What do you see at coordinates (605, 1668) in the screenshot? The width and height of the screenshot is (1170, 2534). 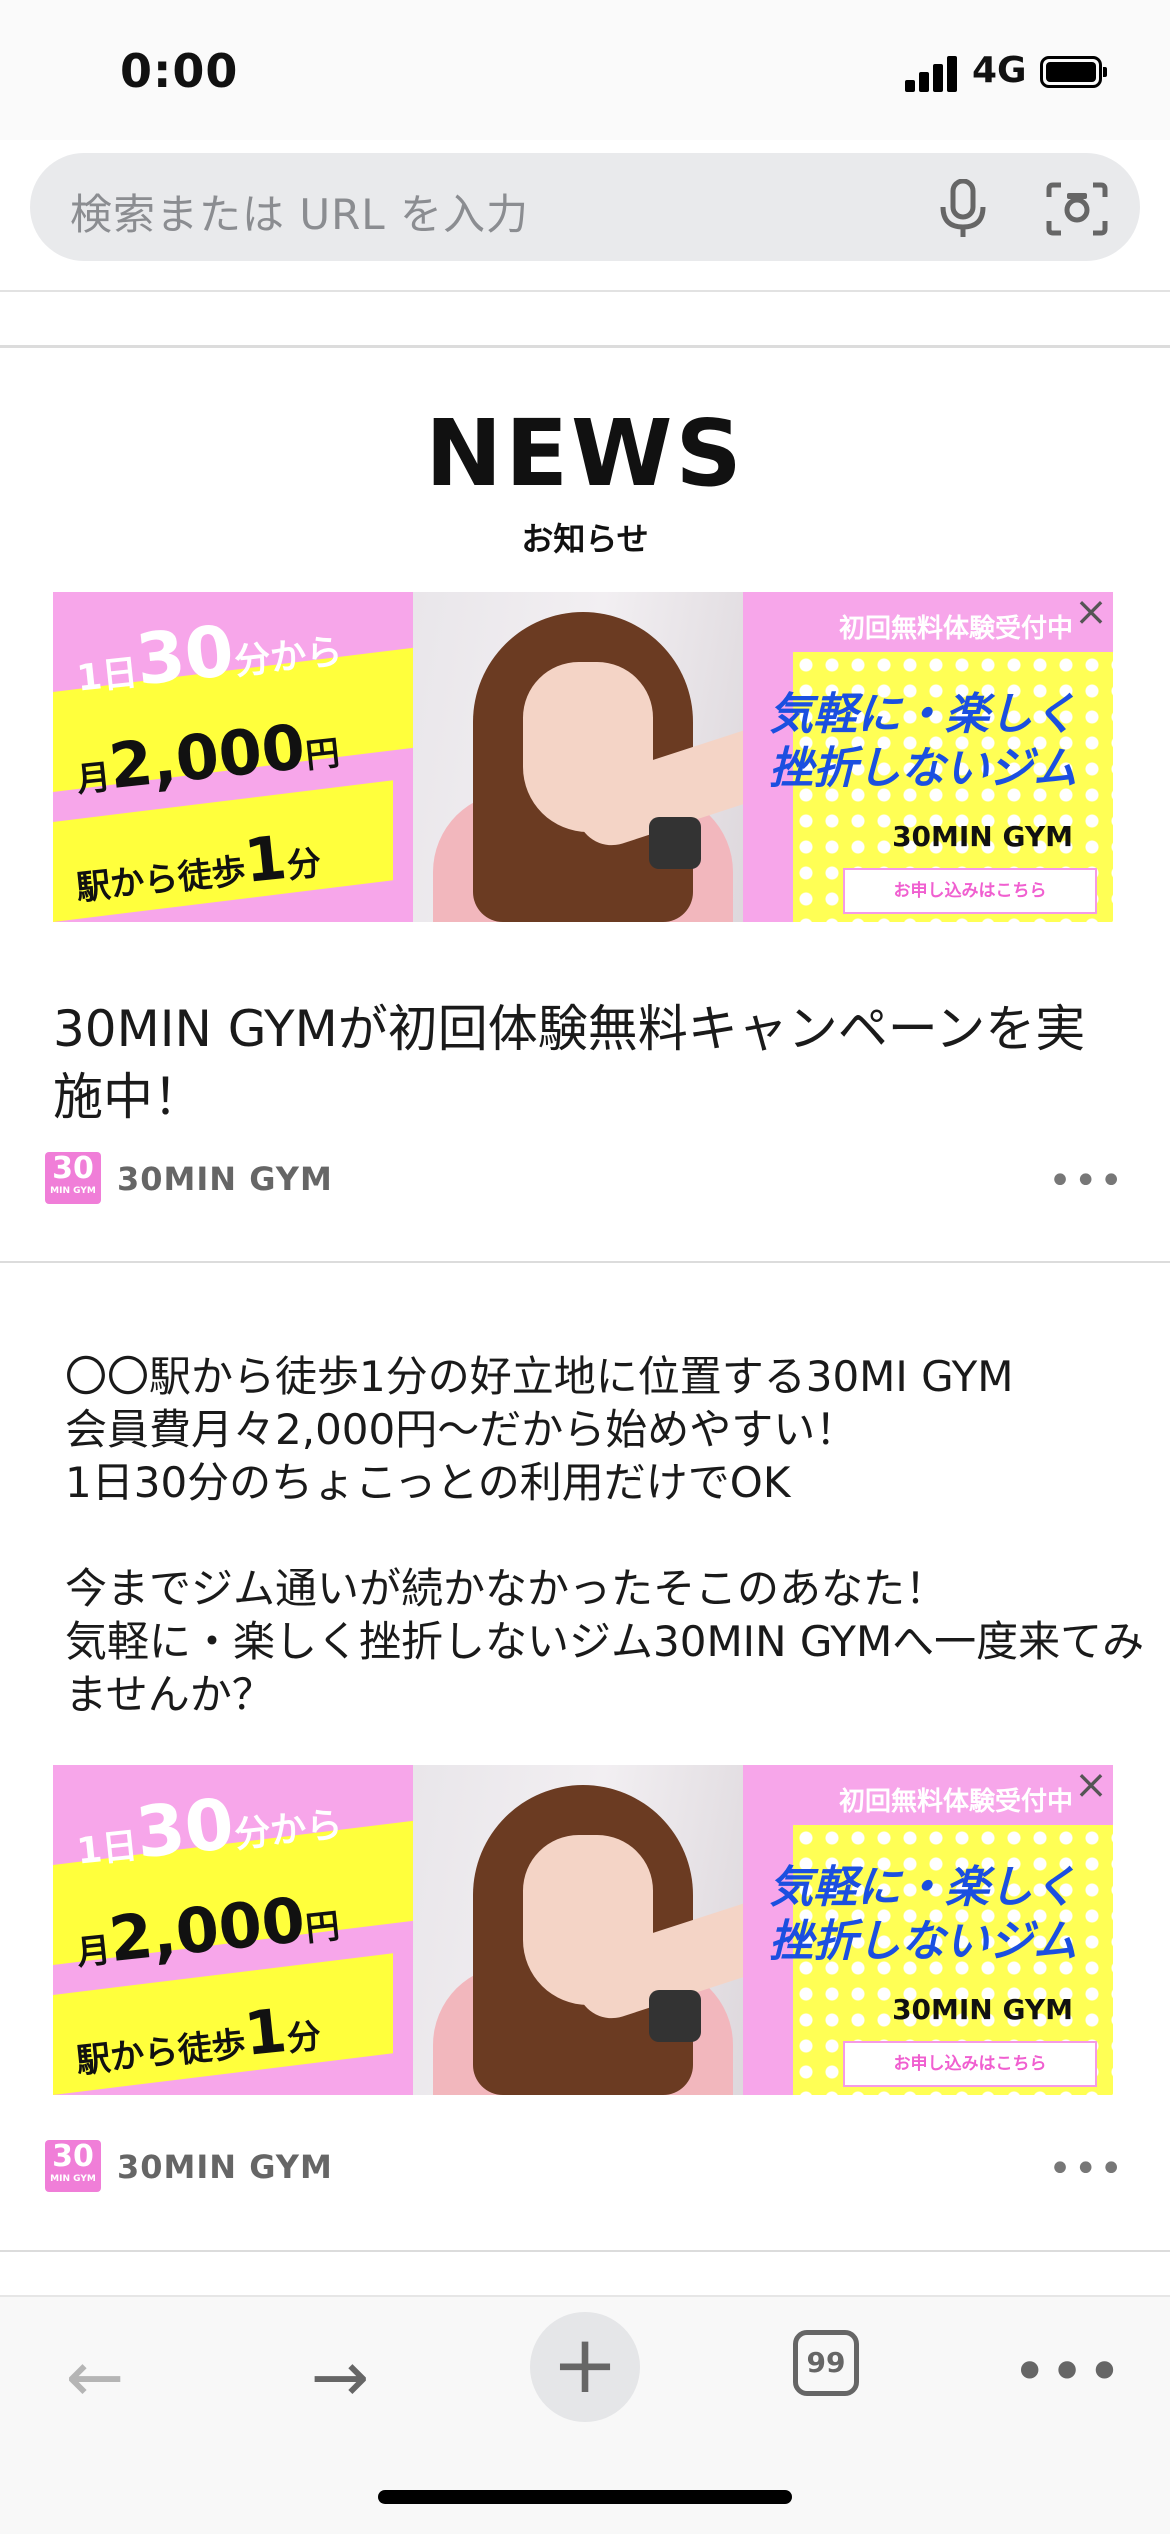 I see `body-paragraph: 気軽に・楽しく挫折しないジム30MIN GYMへ一度来てみませんか？` at bounding box center [605, 1668].